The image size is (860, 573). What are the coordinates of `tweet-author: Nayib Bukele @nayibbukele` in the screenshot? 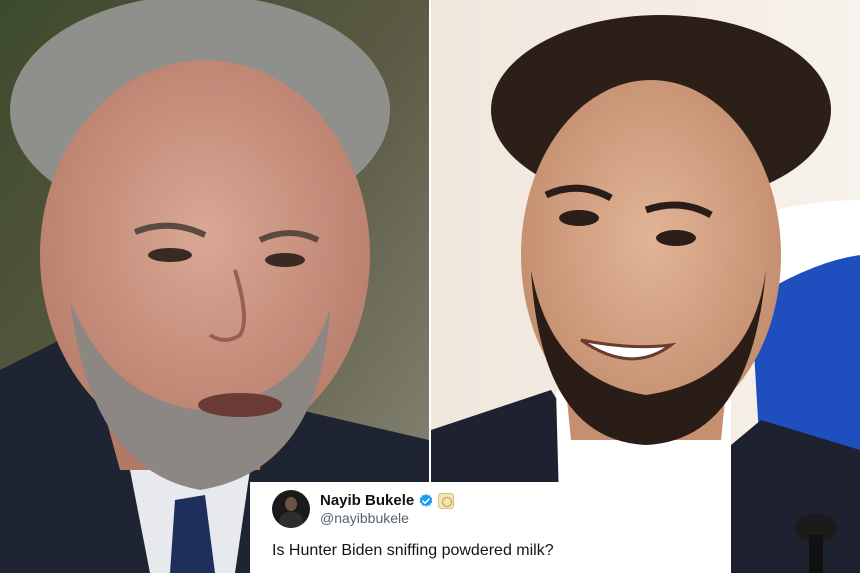 It's located at (387, 509).